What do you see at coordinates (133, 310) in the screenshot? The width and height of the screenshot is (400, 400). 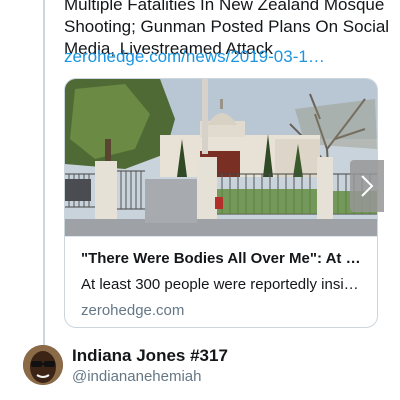 I see `card-domain: zerohedge.com` at bounding box center [133, 310].